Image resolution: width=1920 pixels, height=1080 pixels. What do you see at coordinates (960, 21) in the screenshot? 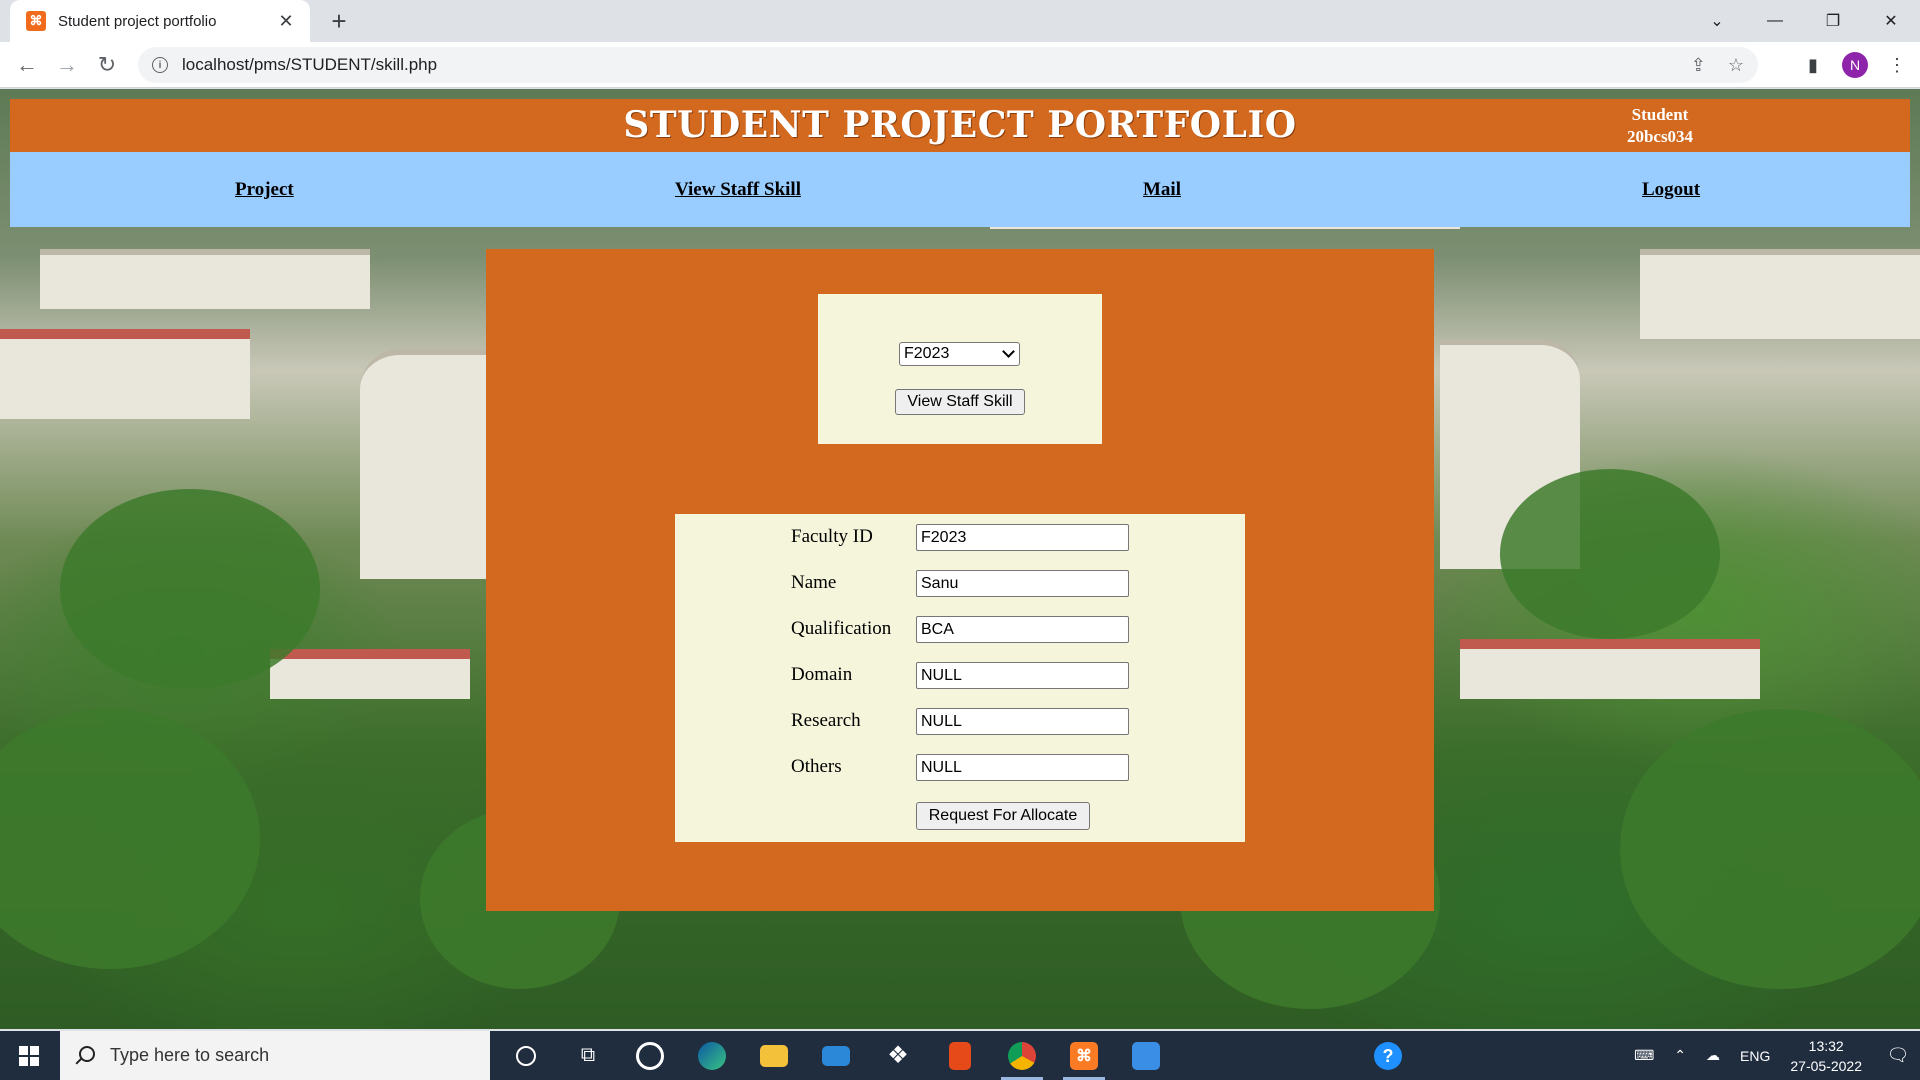
I see `browser-tab-bar: ⌘ Student project portfolio ✕ + ⌄ — ❐ ✕` at bounding box center [960, 21].